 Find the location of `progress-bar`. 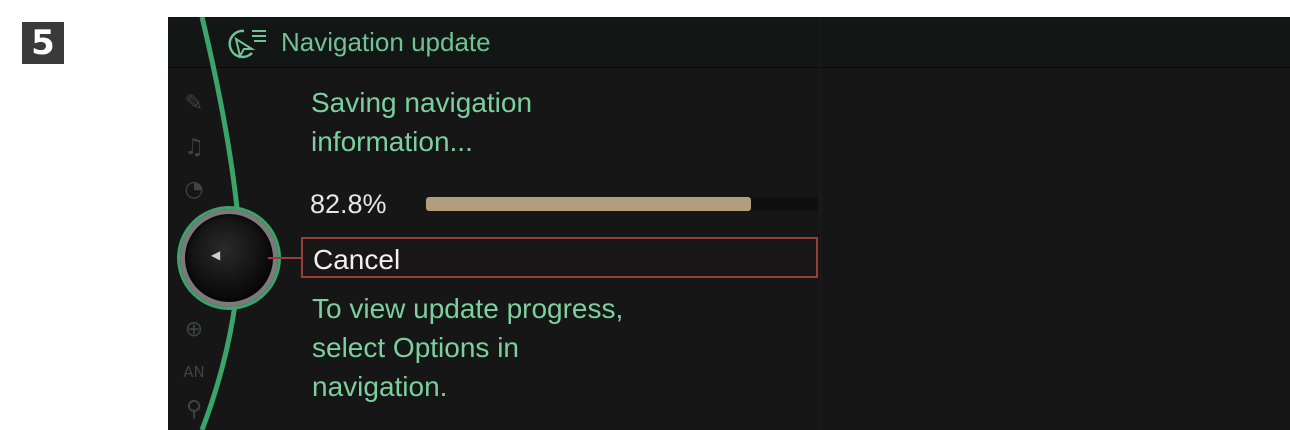

progress-bar is located at coordinates (622, 204).